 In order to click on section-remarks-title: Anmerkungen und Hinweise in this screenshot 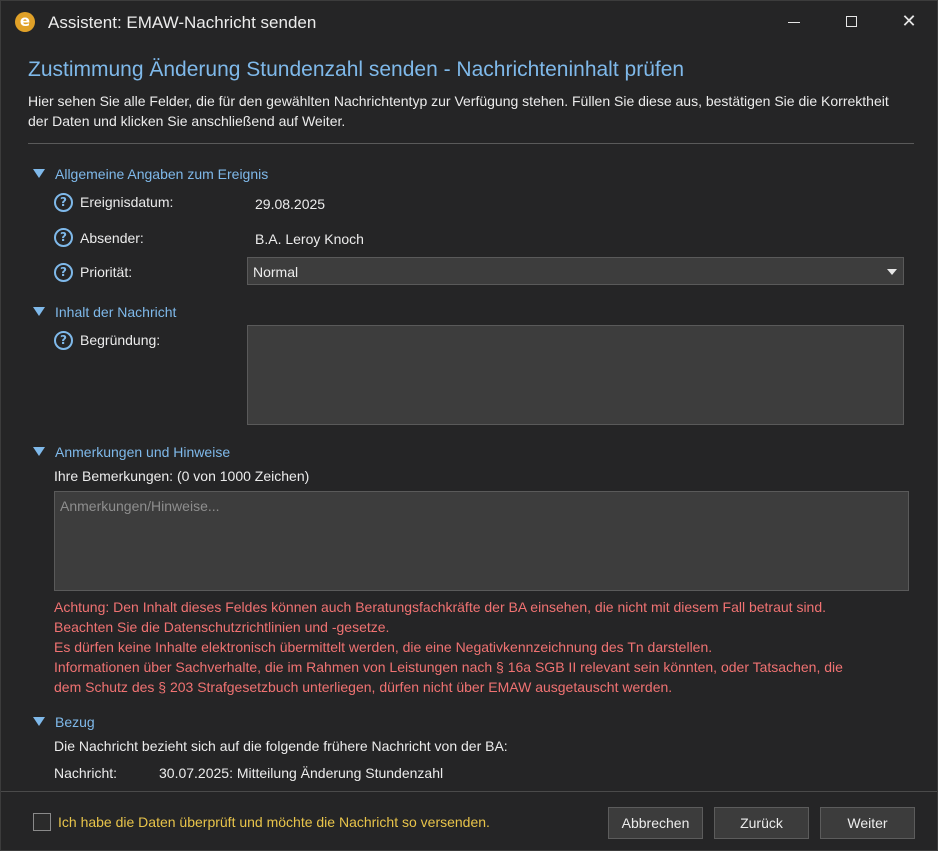, I will do `click(142, 452)`.